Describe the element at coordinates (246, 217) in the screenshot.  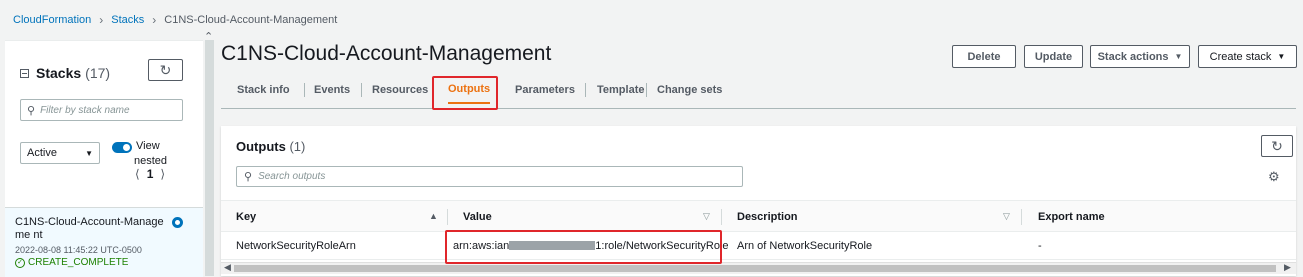
I see `column-header-key: Key` at that location.